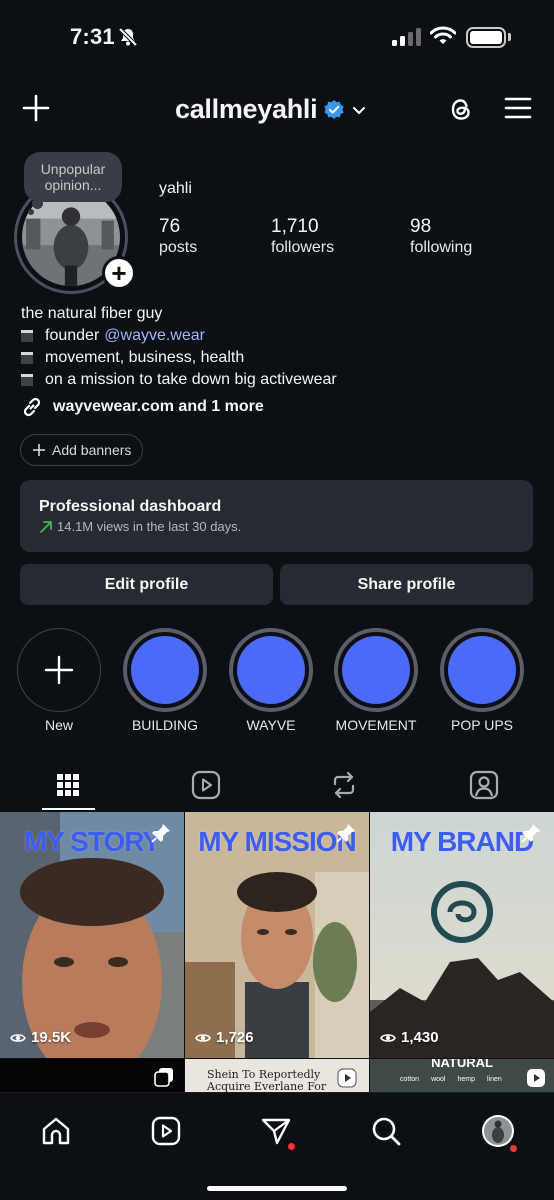  Describe the element at coordinates (482, 725) in the screenshot. I see `highlight-label: POP UPS` at that location.